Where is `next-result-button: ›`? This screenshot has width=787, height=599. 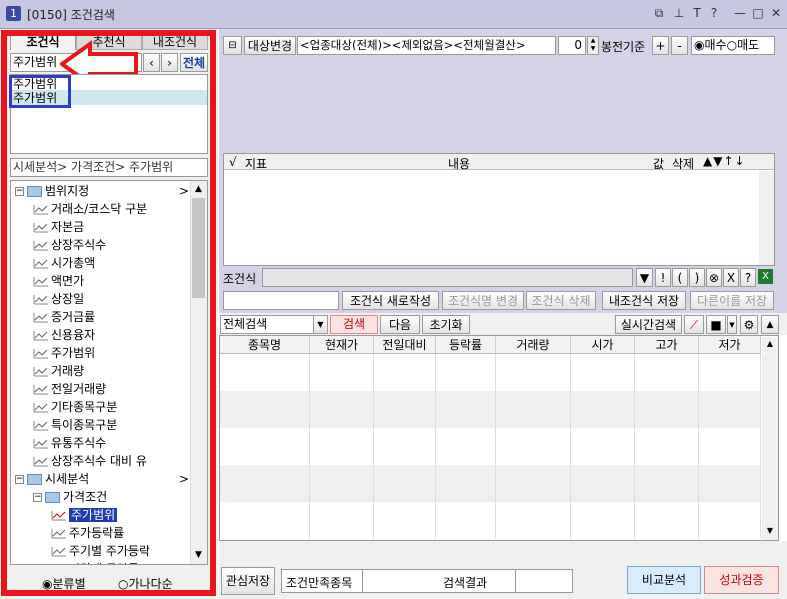 next-result-button: › is located at coordinates (169, 62).